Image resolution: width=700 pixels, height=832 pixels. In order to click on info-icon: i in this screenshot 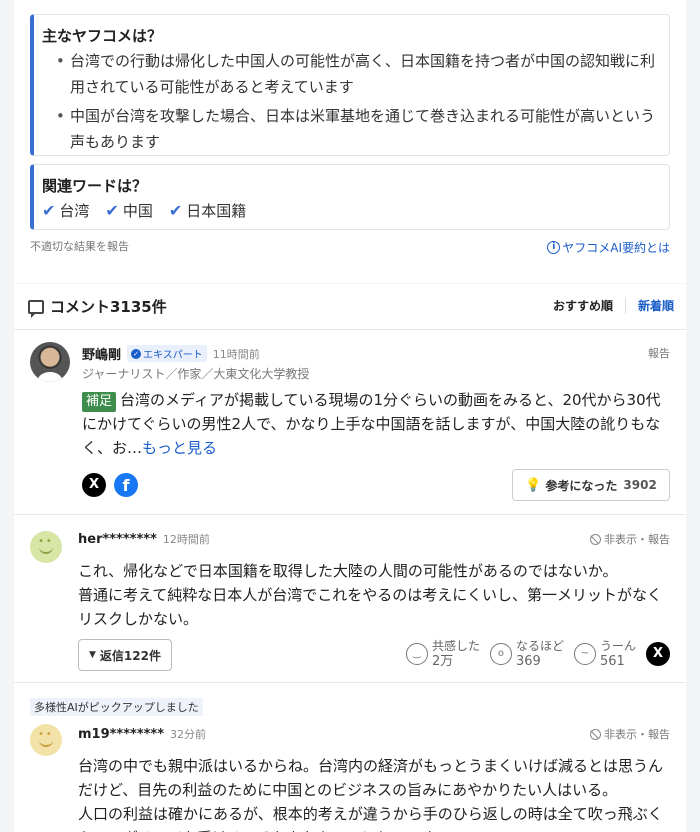, I will do `click(554, 247)`.